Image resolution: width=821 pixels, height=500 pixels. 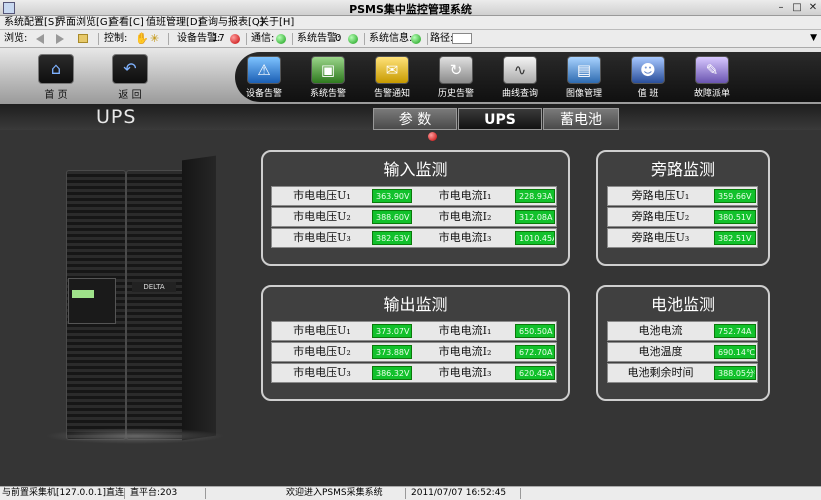 I want to click on ups-lcd-display, so click(x=83, y=294).